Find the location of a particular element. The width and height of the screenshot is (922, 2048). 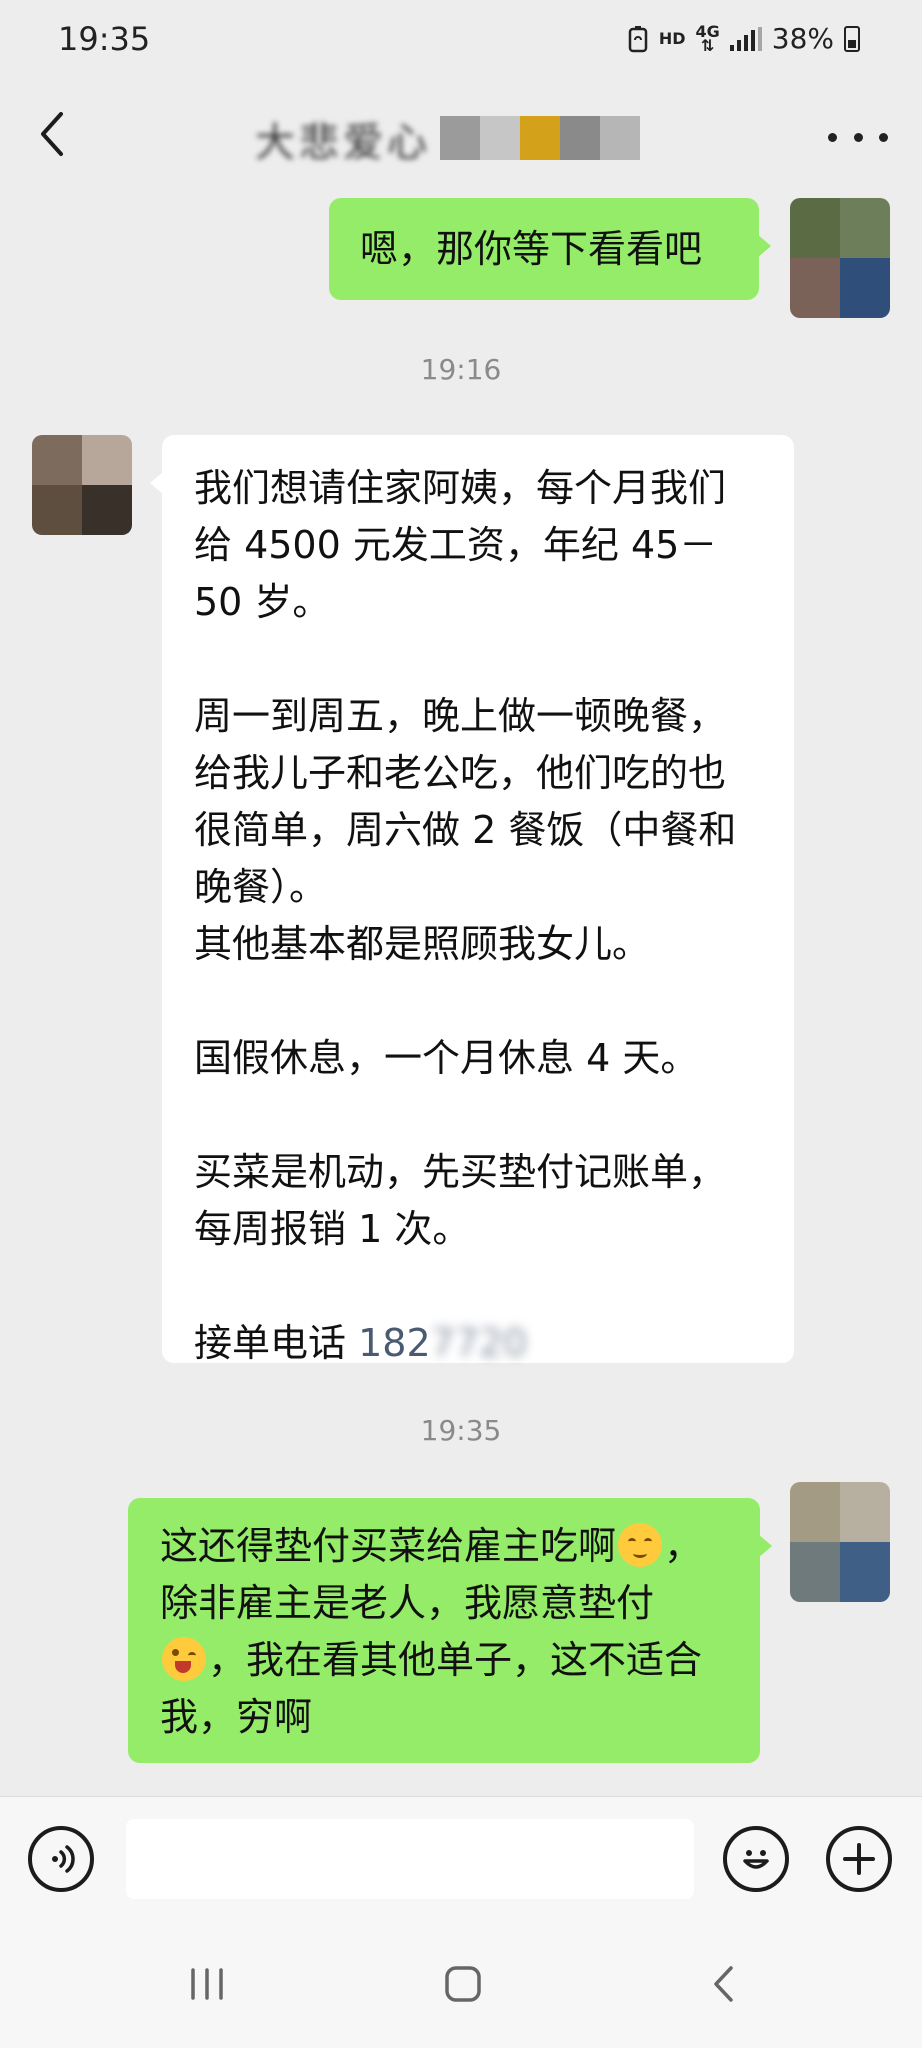

message-line: 我们想请住家阿姨，每个月我们 is located at coordinates (460, 488).